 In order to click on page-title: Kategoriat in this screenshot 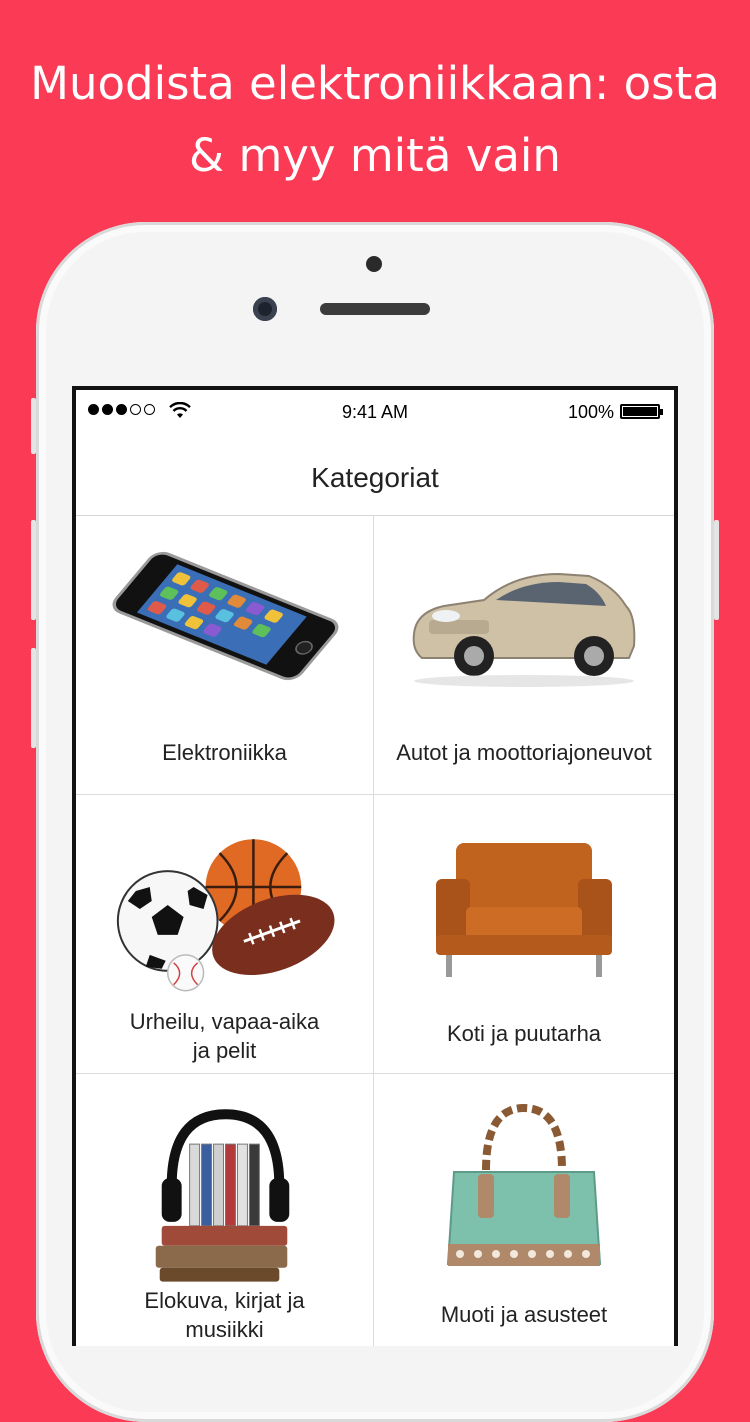, I will do `click(375, 477)`.